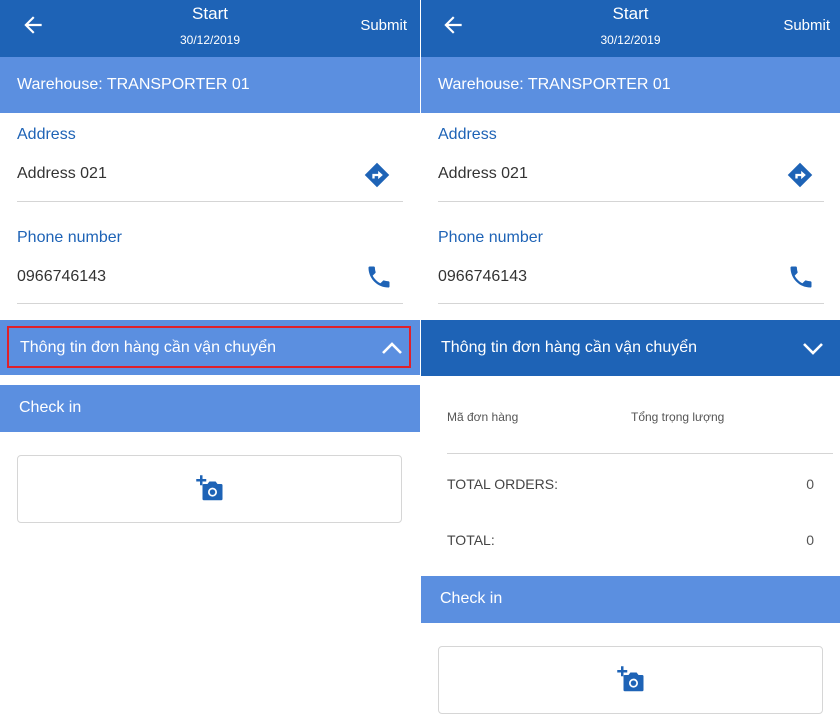  Describe the element at coordinates (678, 417) in the screenshot. I see `column-total-weight: Tổng trọng lượng` at that location.